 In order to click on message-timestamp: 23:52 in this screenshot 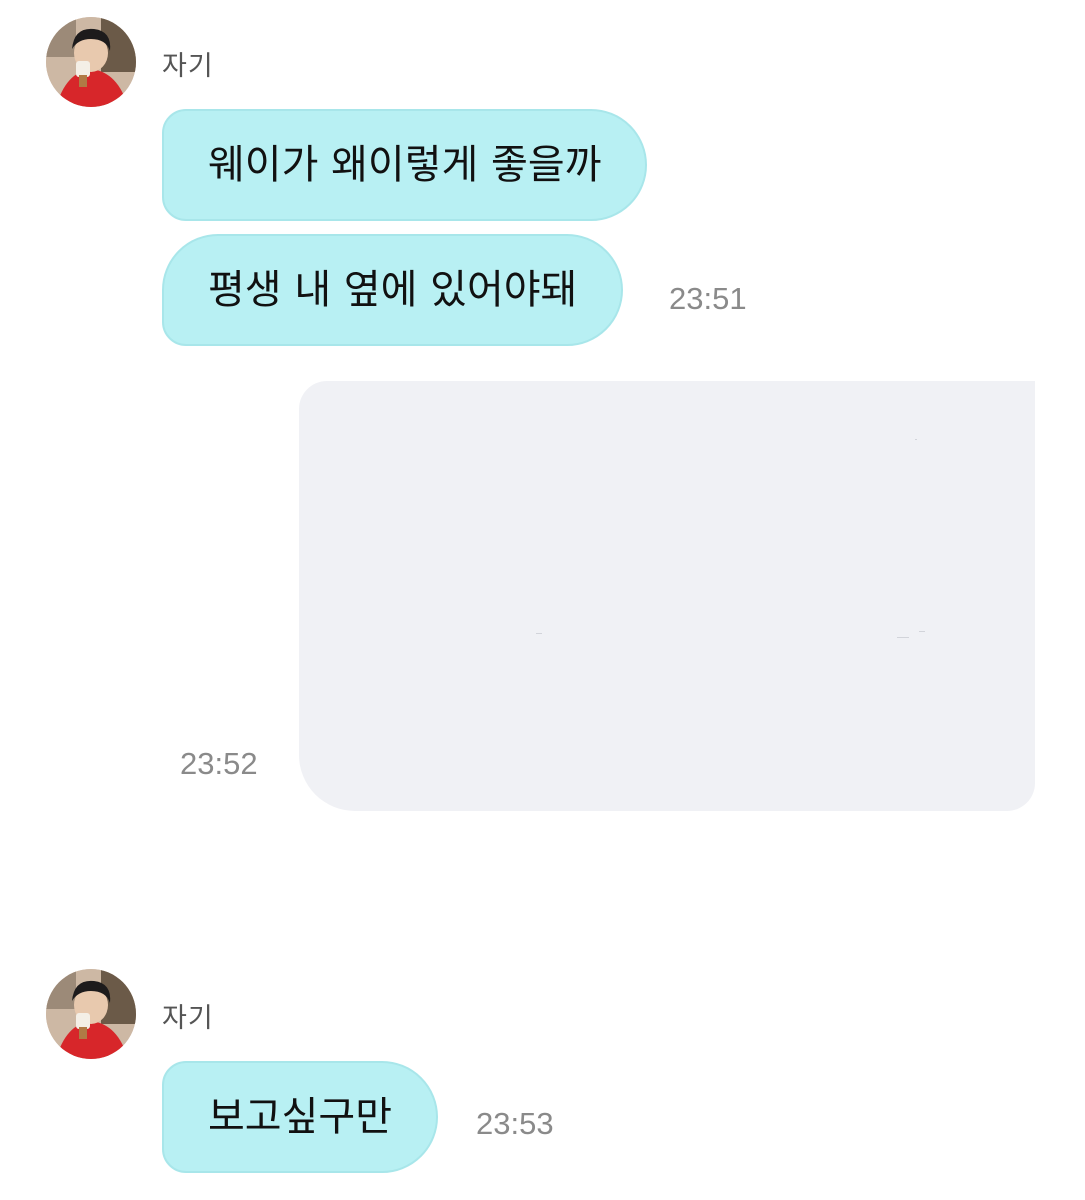, I will do `click(219, 763)`.